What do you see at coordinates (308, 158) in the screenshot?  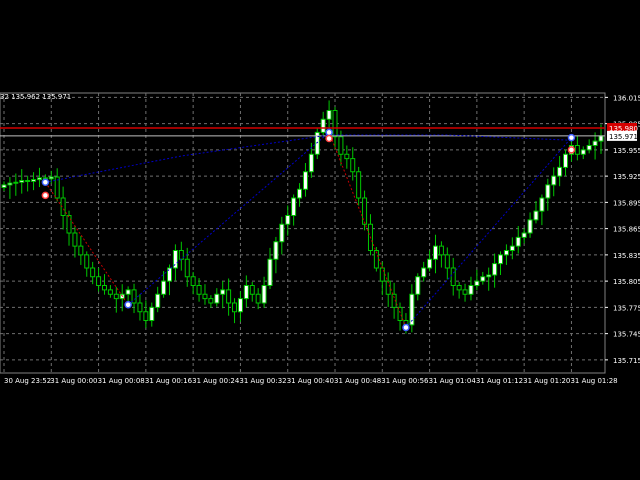 I see `blue-dotted-curve` at bounding box center [308, 158].